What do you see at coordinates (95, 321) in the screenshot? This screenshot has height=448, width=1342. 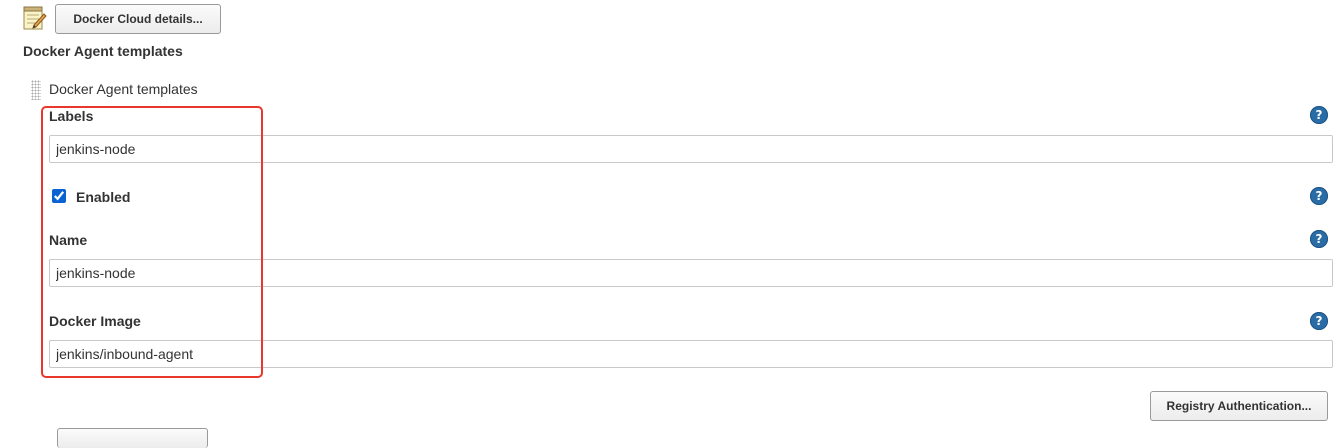 I see `docker-image-label: Docker Image` at bounding box center [95, 321].